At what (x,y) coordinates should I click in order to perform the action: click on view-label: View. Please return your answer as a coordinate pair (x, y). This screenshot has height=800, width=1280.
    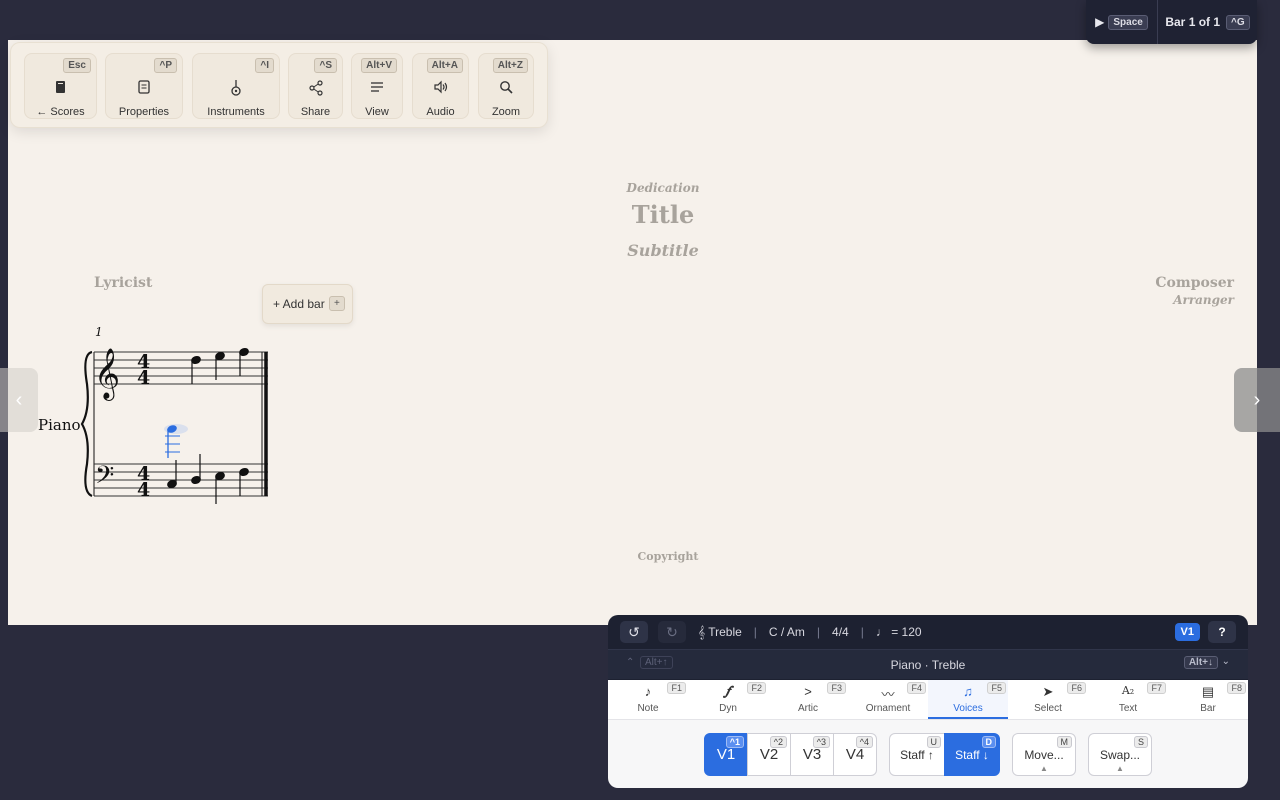
    Looking at the image, I should click on (377, 112).